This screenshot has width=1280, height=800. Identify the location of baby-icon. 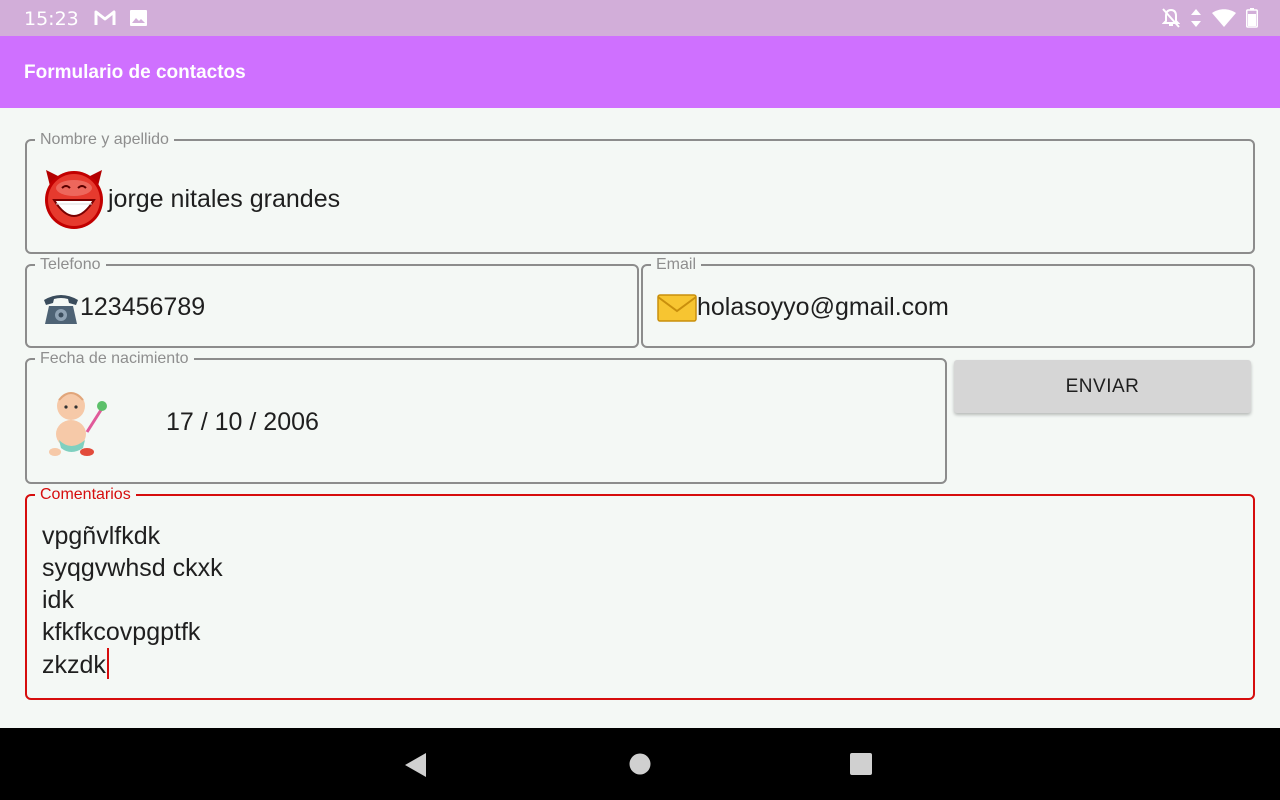
(78, 424).